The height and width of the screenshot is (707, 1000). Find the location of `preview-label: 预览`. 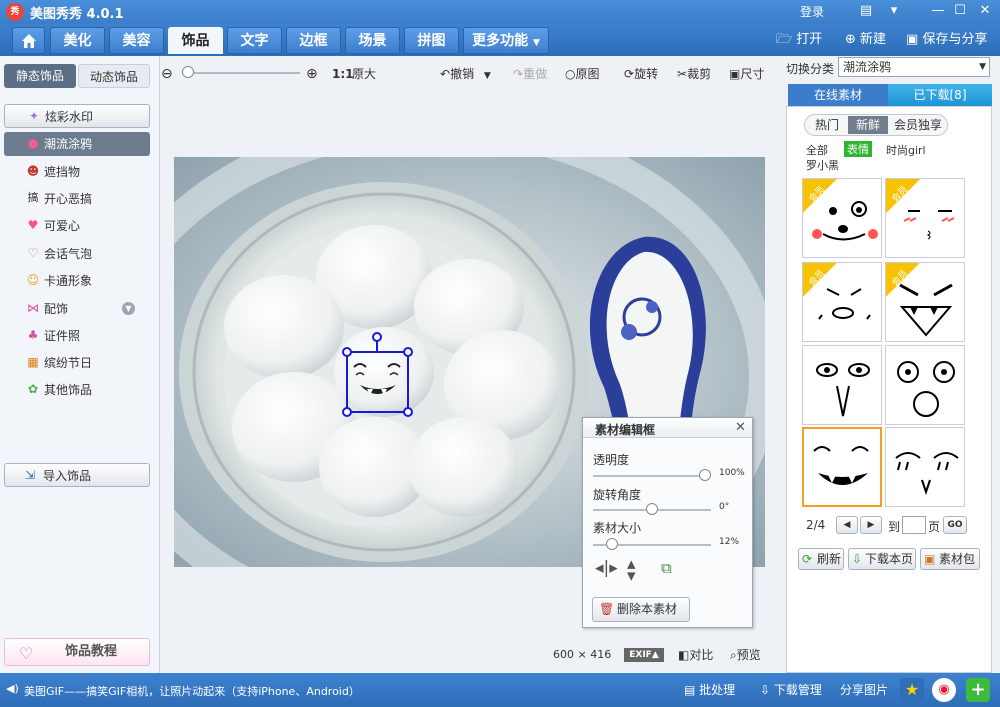

preview-label: 预览 is located at coordinates (748, 655).